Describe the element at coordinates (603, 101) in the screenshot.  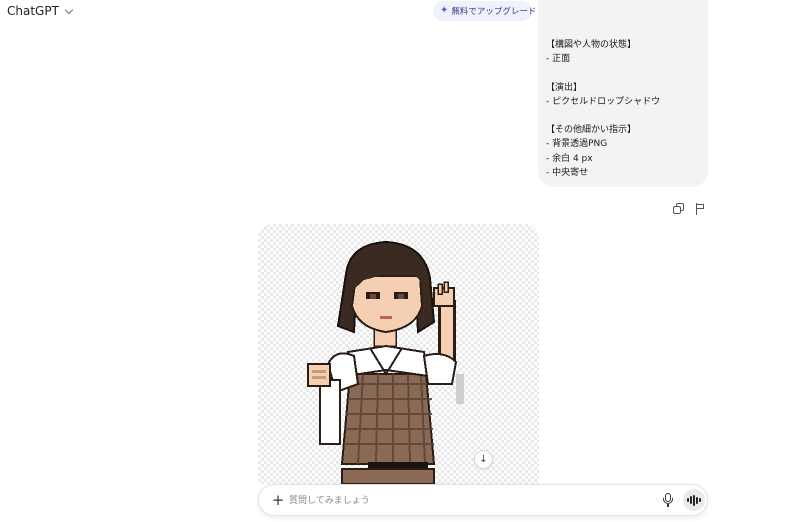
I see `message-line: - ピクセルドロップシャドウ` at that location.